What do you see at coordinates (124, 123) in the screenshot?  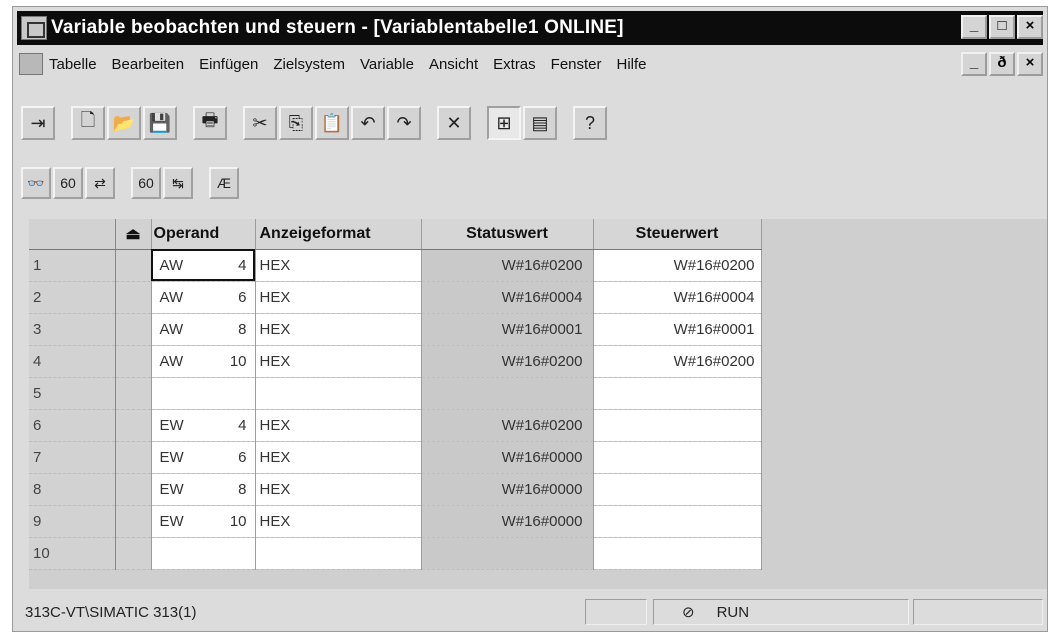 I see `open-icon: 📂` at bounding box center [124, 123].